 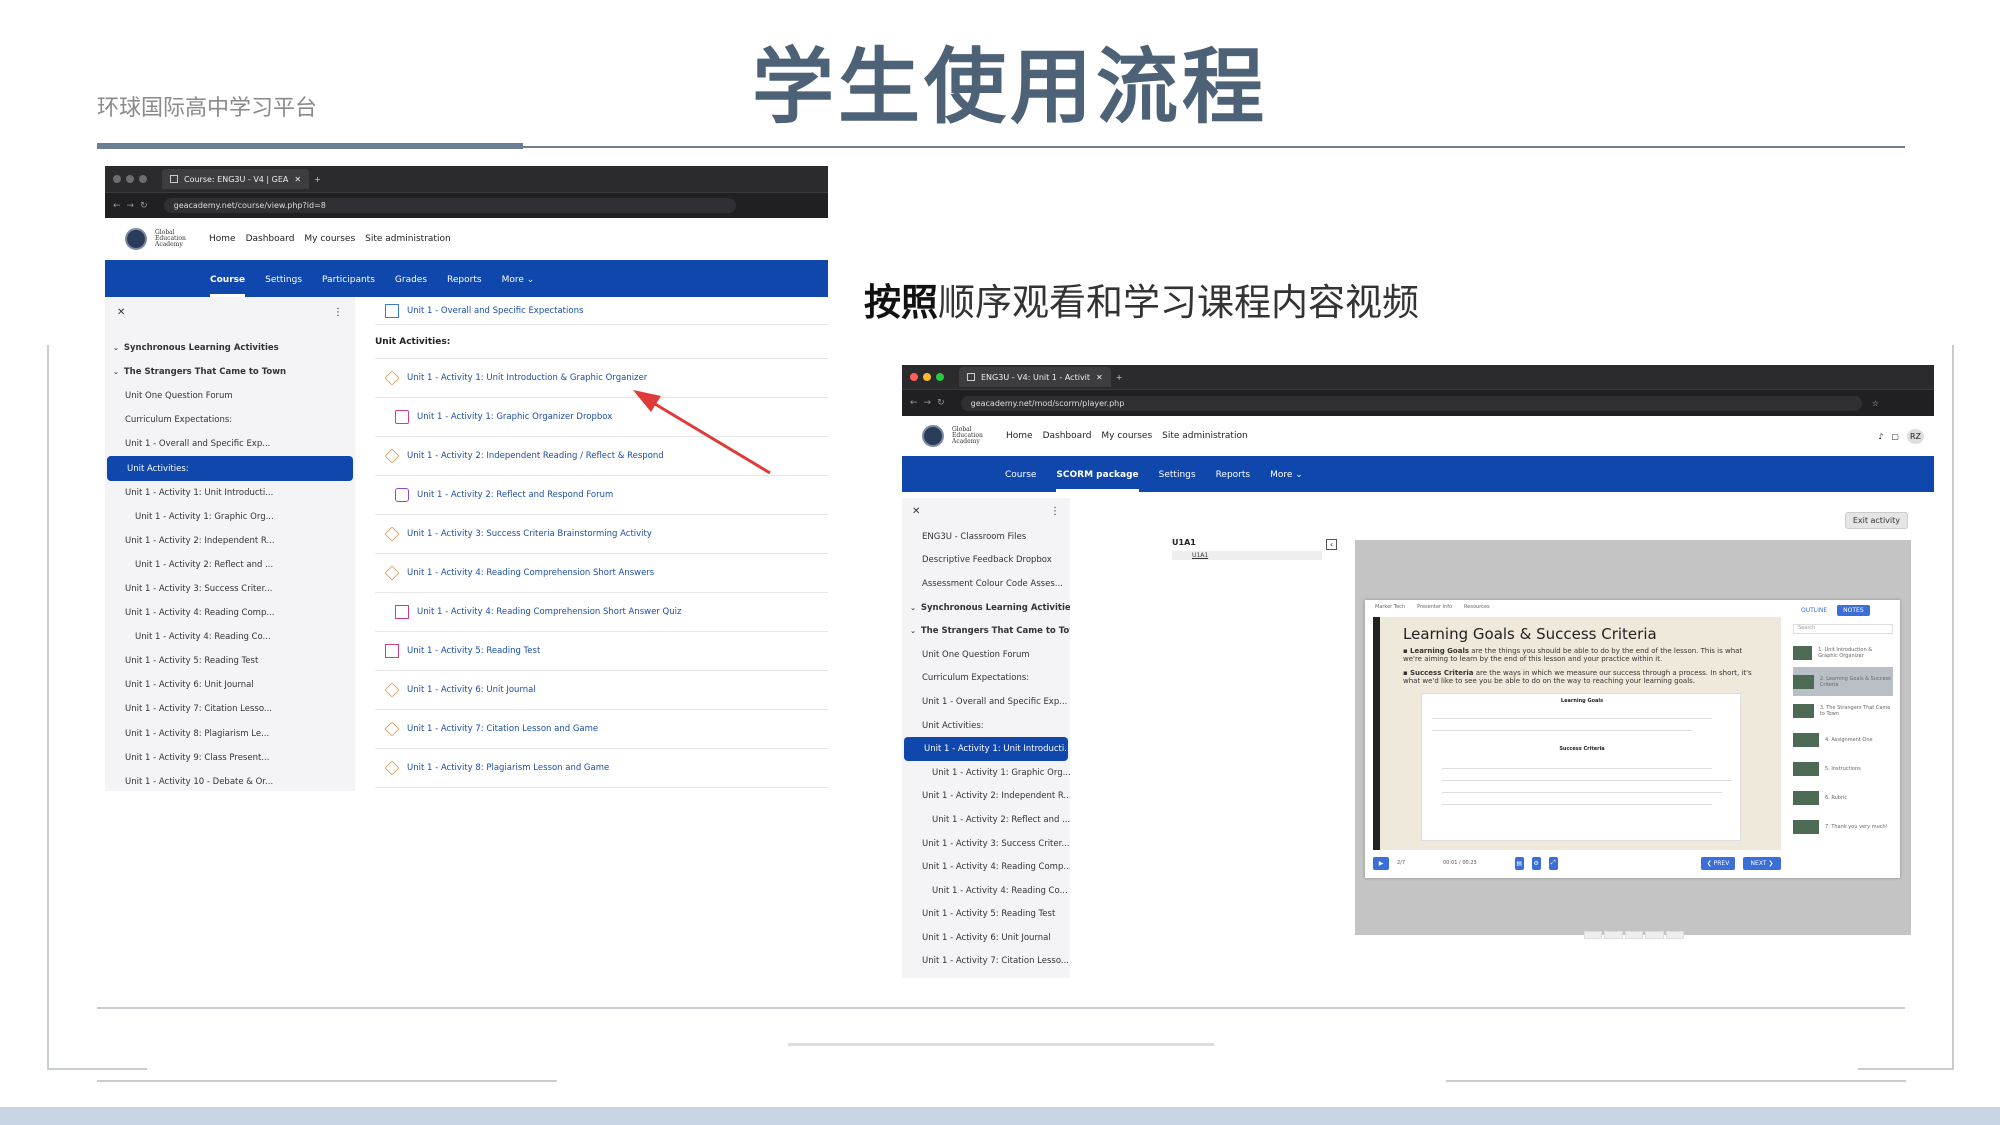 I want to click on outline-item-label: 1. Unit Introduction & Graphic Organizer, so click(x=1845, y=652).